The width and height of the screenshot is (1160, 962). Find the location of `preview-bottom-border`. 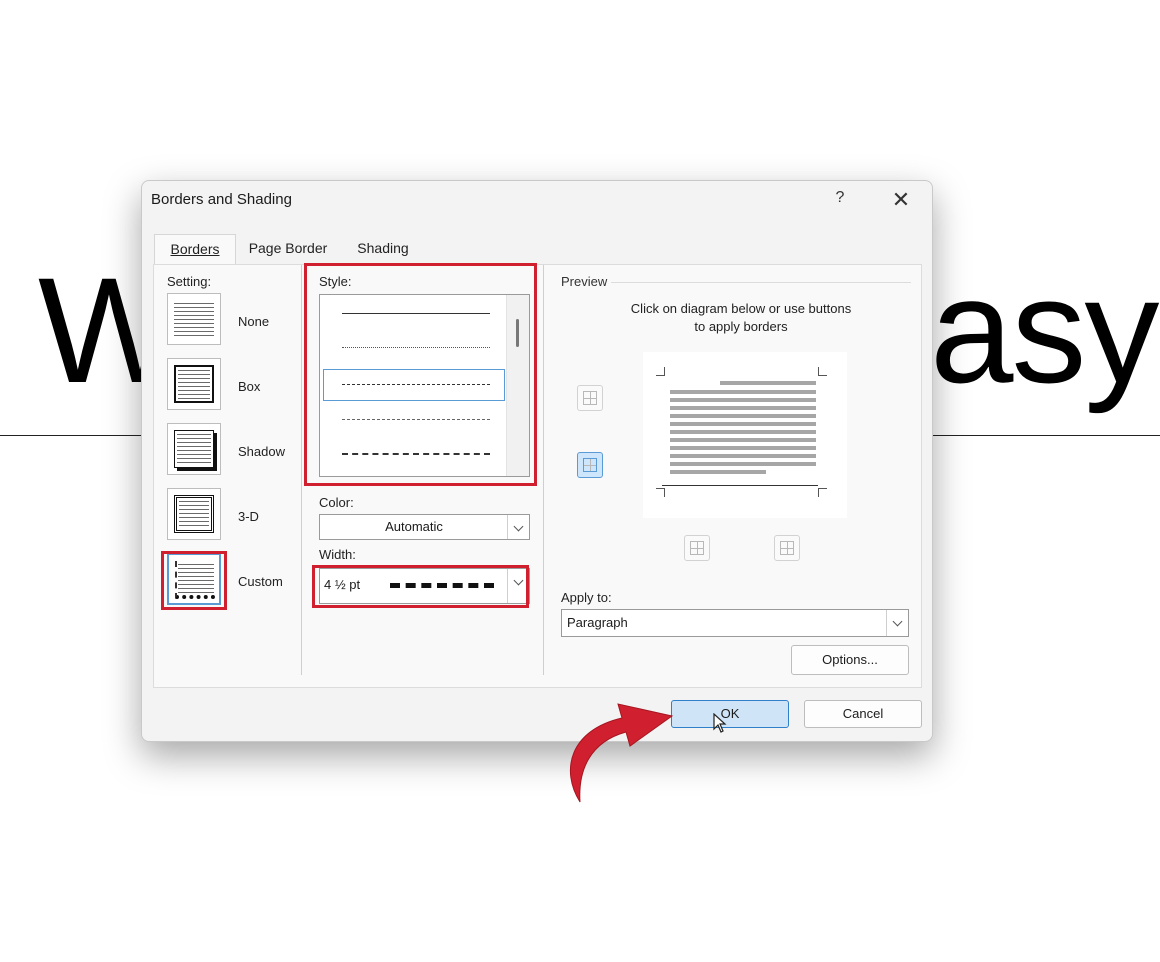

preview-bottom-border is located at coordinates (740, 485).